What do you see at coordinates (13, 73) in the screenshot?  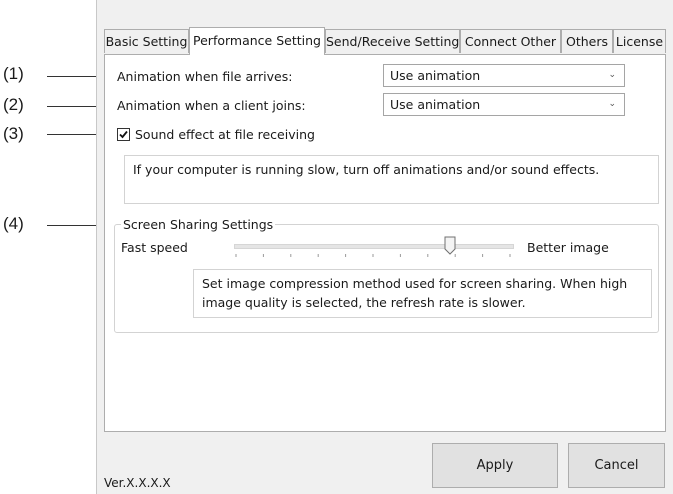 I see `callout-1: (1)` at bounding box center [13, 73].